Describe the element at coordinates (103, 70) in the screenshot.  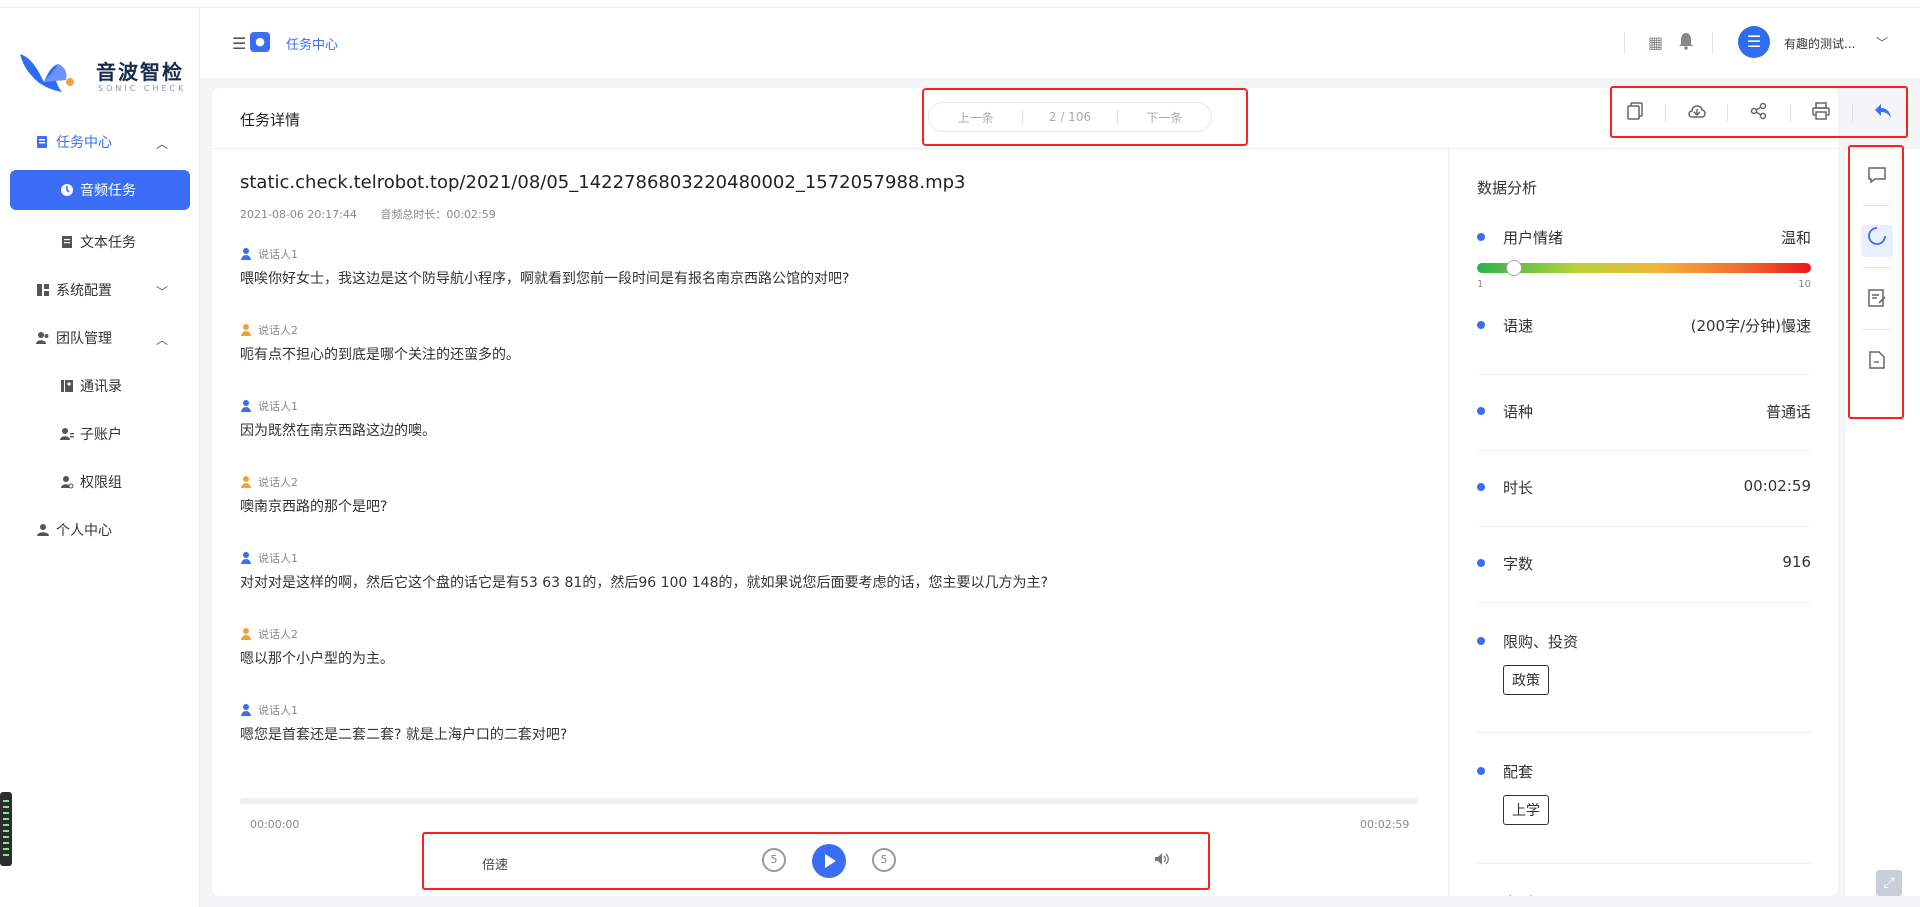
I see `logo: 音波智检 SONIC CHECK` at that location.